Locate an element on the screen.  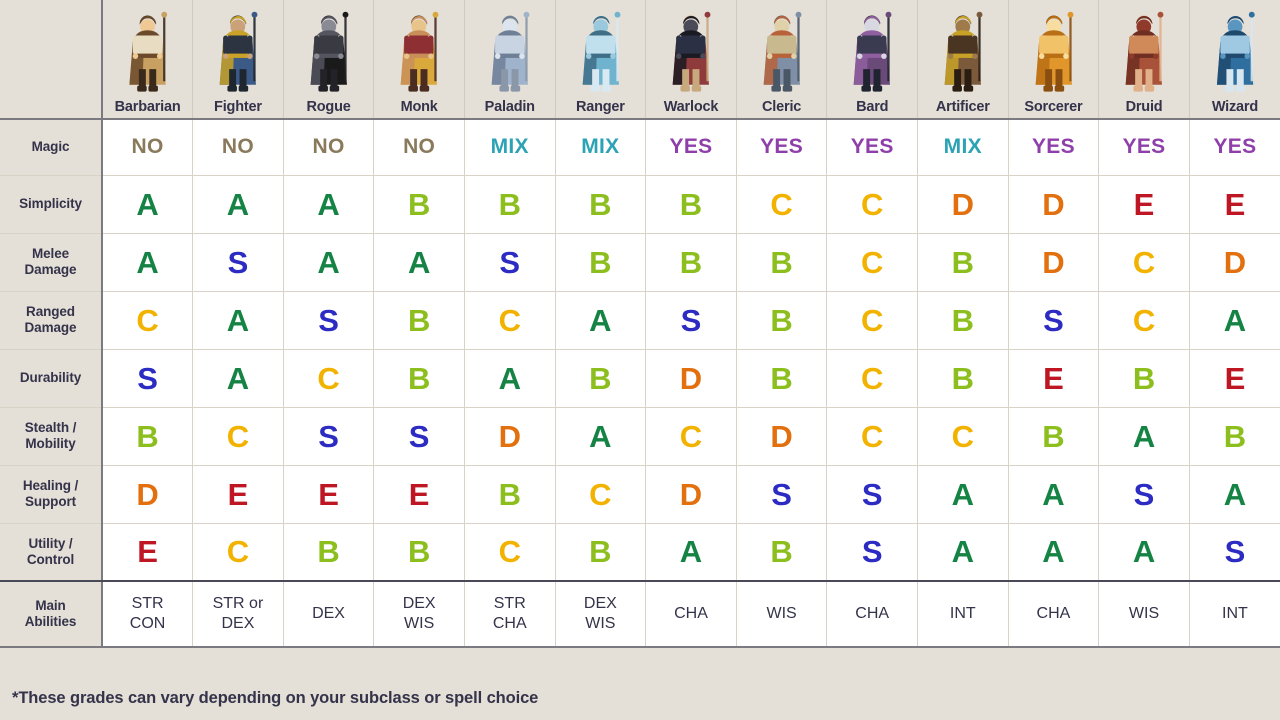
ability-stack: DEX WIS is located at coordinates (601, 614).